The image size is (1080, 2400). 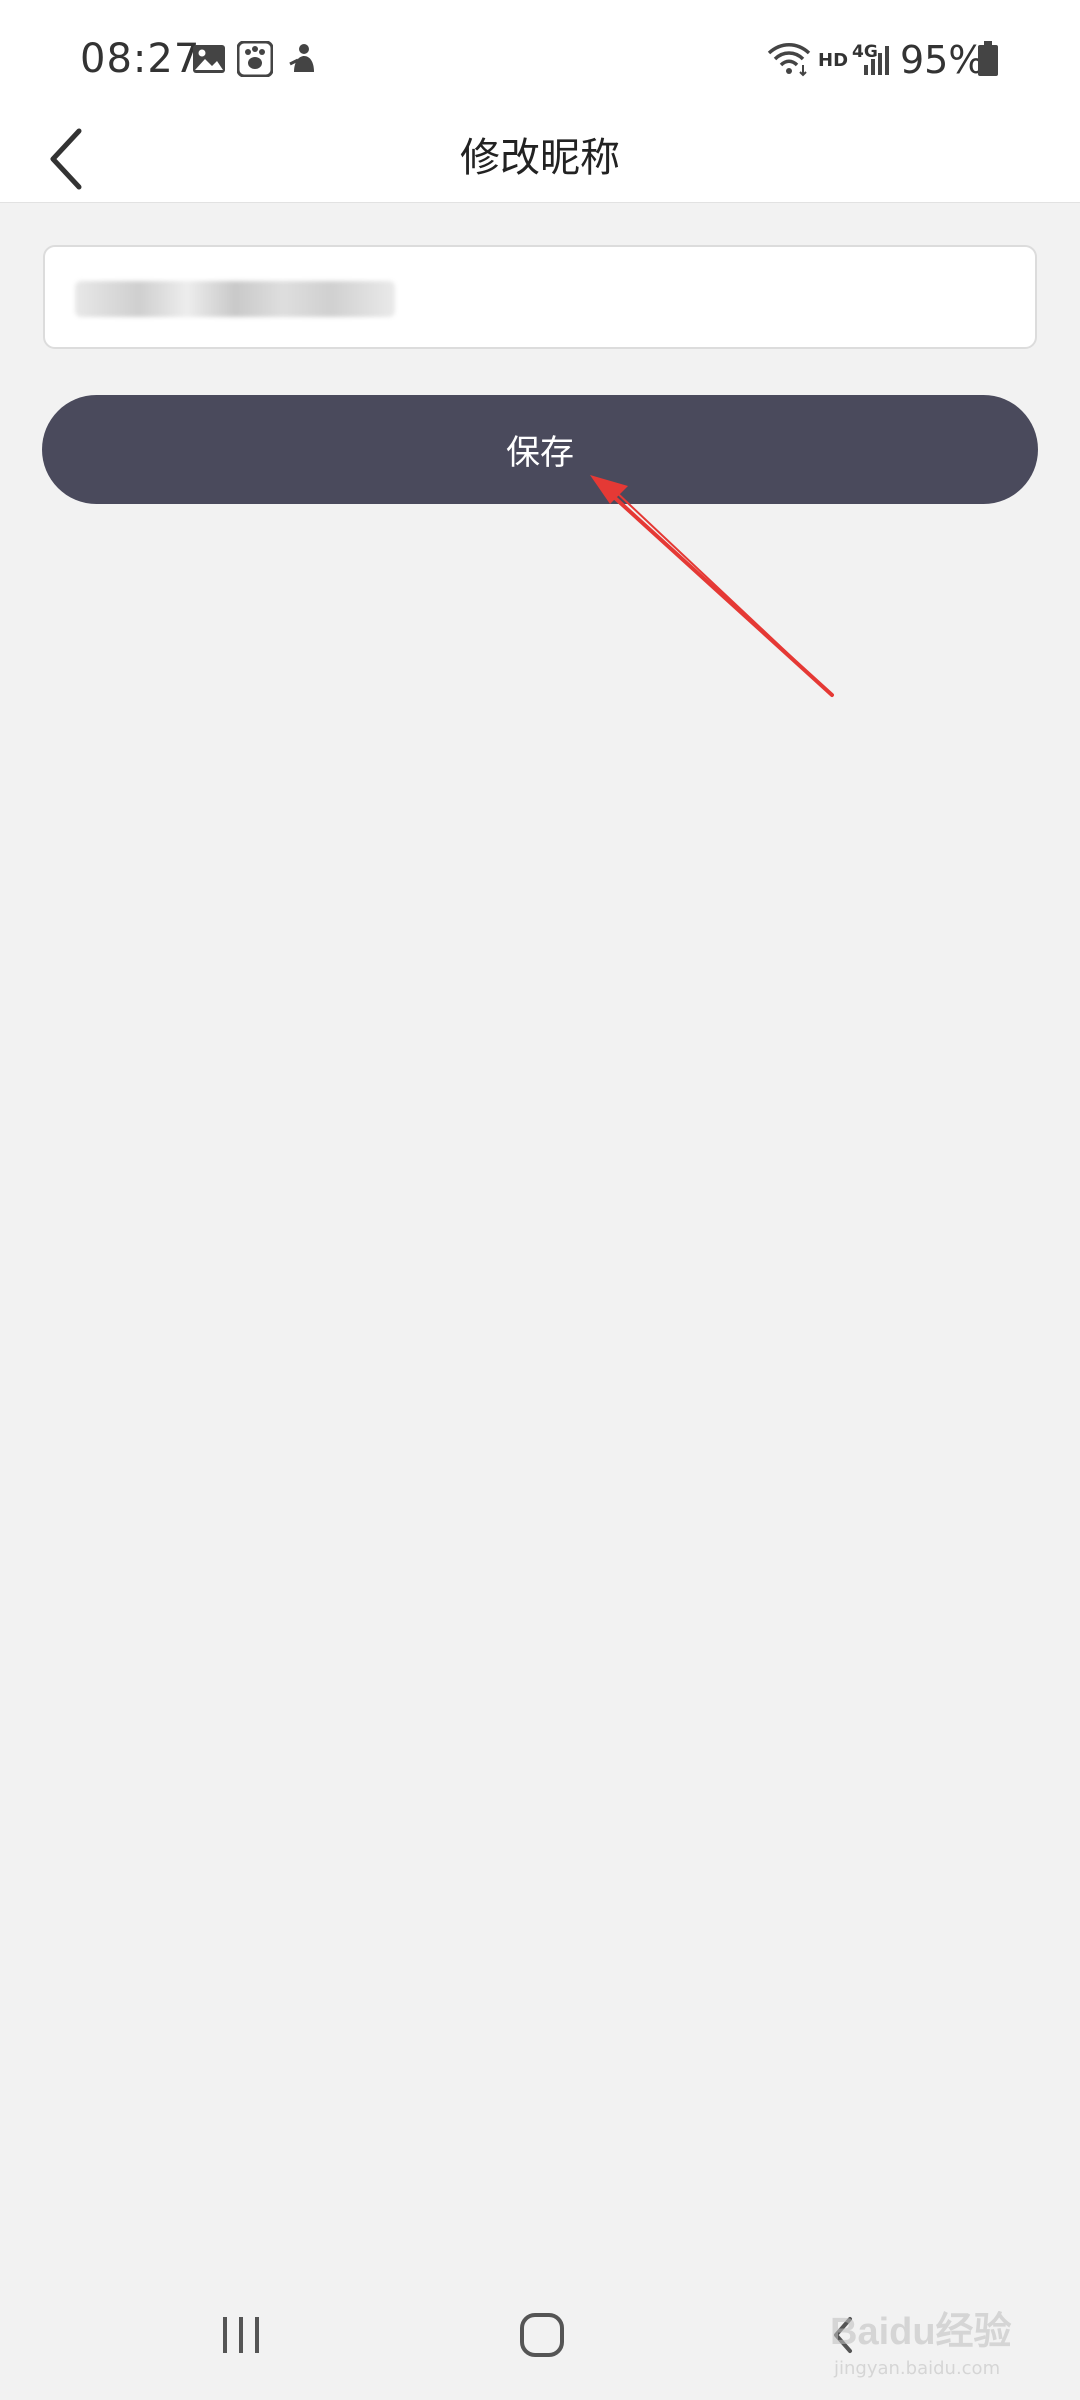 I want to click on baidu-paw-icon, so click(x=255, y=59).